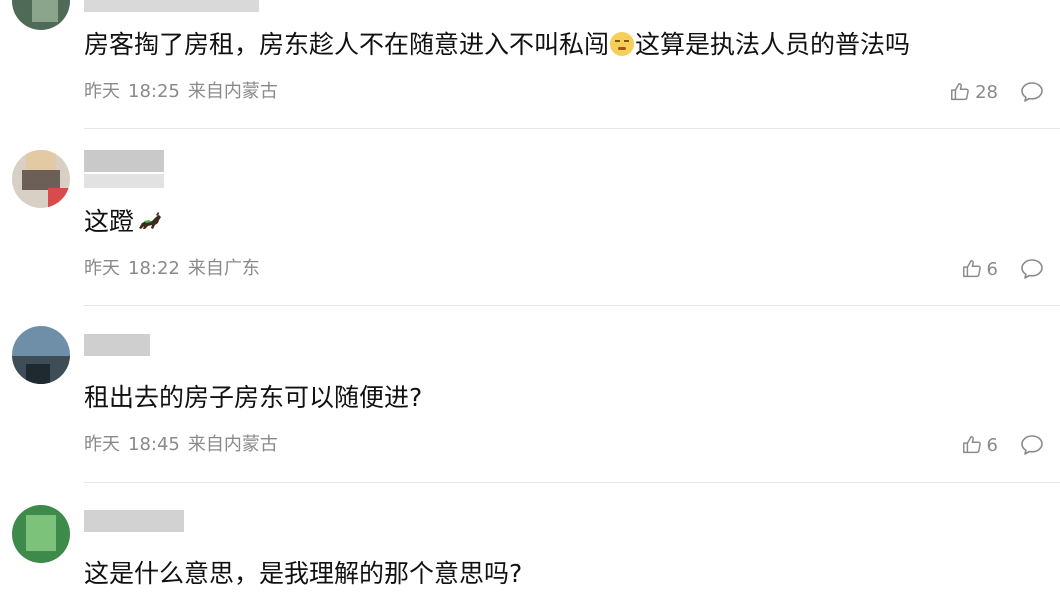 The width and height of the screenshot is (1060, 596). I want to click on comment-text: 租出去的房子房东可以随便进?, so click(253, 397).